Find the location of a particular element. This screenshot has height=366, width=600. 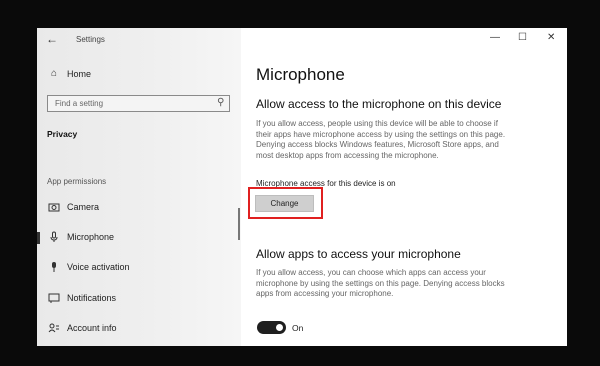

sidebar-item-label: Microphone is located at coordinates (91, 237).